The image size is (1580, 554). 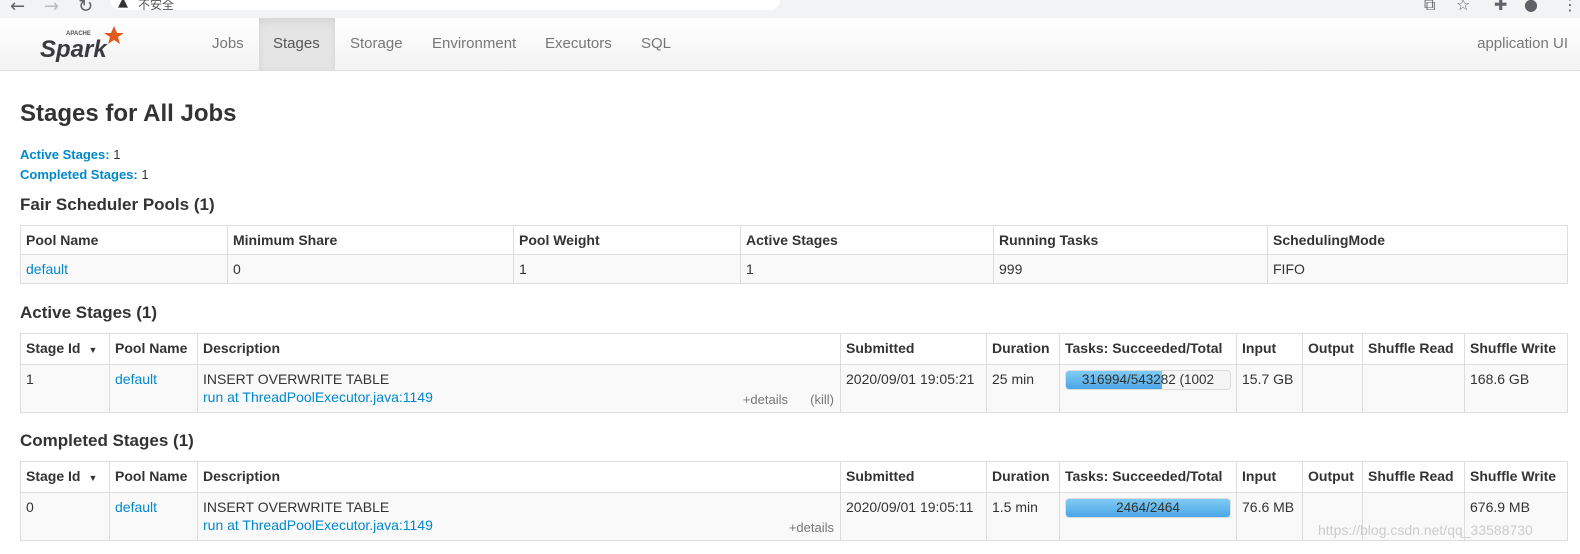 I want to click on completed-stages-heading: Completed Stages (1), so click(x=107, y=441).